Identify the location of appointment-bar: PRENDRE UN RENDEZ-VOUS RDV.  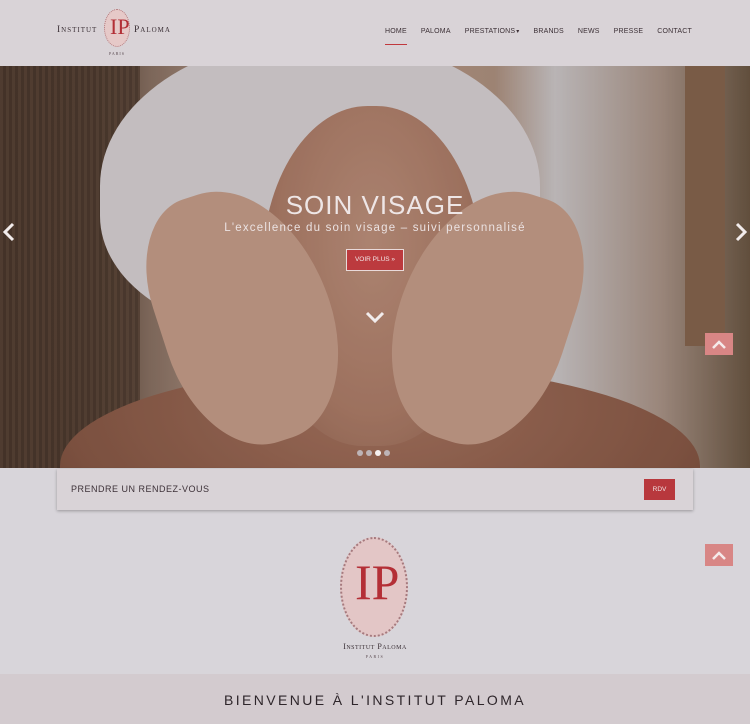
(375, 489).